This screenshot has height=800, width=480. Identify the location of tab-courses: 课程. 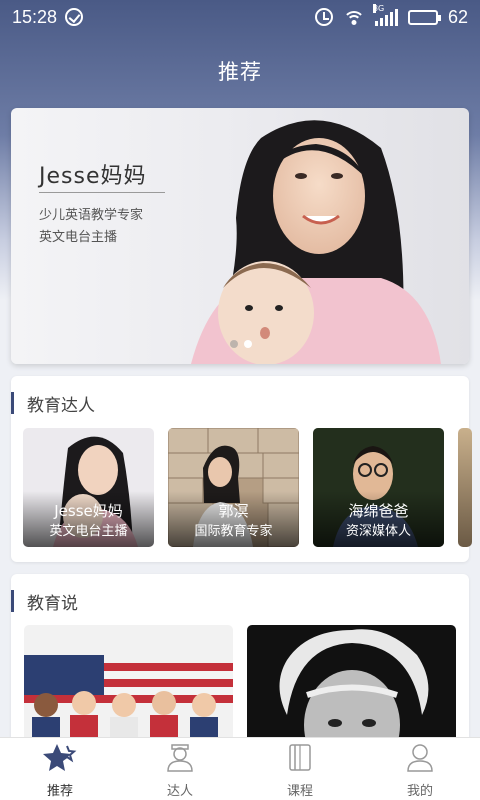
(300, 769).